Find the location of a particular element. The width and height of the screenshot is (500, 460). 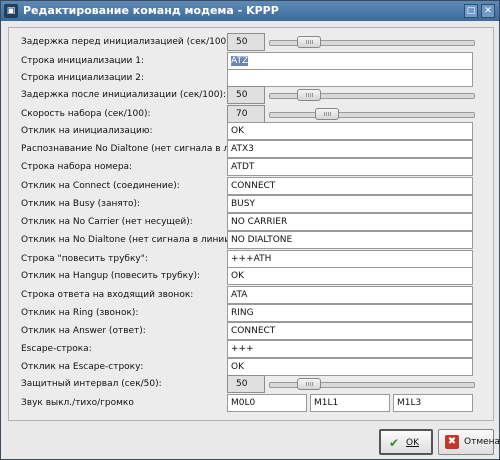

hangup-string-label: Строка "повесить трубку": is located at coordinates (84, 259).